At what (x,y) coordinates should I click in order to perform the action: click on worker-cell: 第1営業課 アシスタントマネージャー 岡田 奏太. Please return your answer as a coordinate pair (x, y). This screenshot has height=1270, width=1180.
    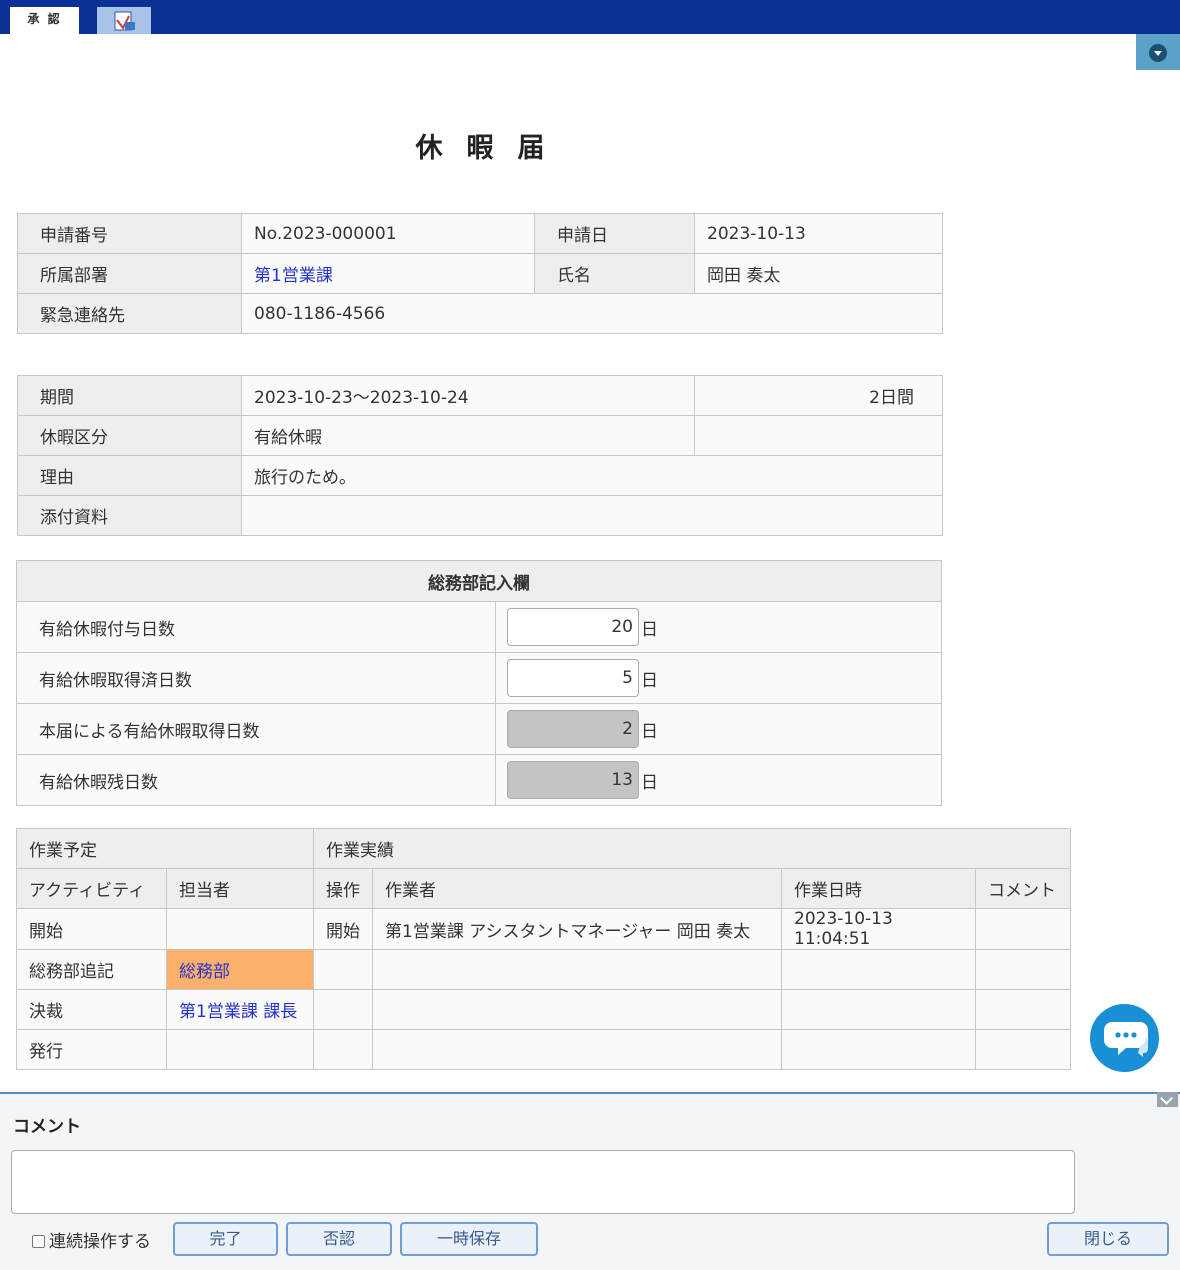
    Looking at the image, I should click on (577, 929).